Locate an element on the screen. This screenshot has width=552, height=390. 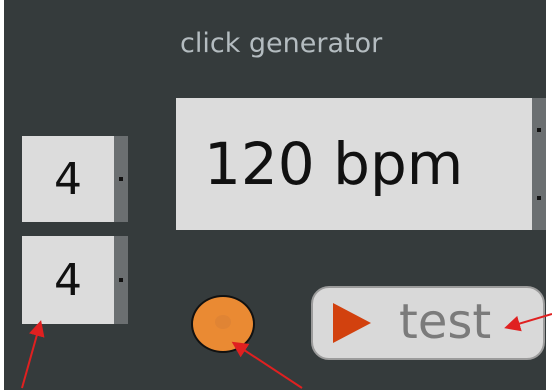
test-button-label: test is located at coordinates (445, 322).